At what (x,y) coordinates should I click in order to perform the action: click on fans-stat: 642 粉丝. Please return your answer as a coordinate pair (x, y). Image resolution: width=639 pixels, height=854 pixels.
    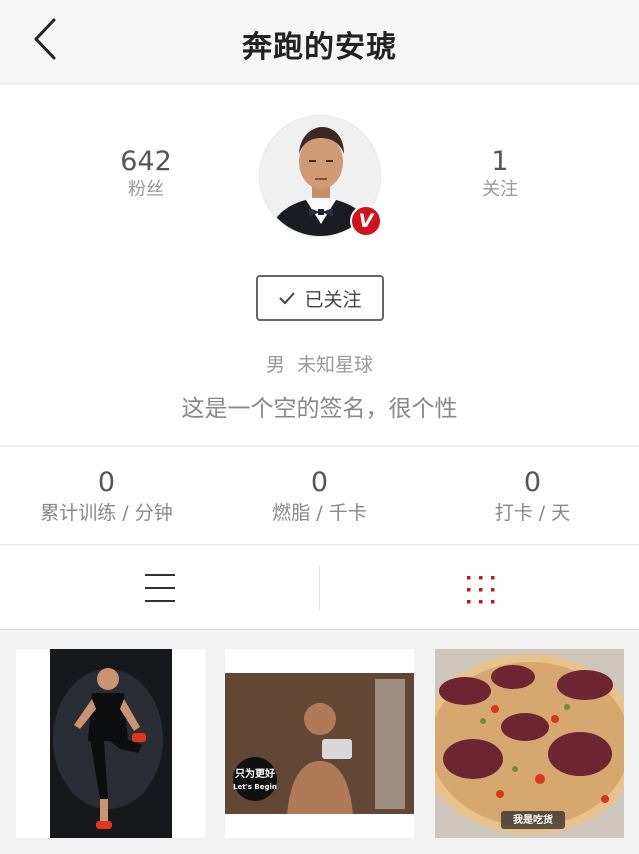
    Looking at the image, I should click on (146, 175).